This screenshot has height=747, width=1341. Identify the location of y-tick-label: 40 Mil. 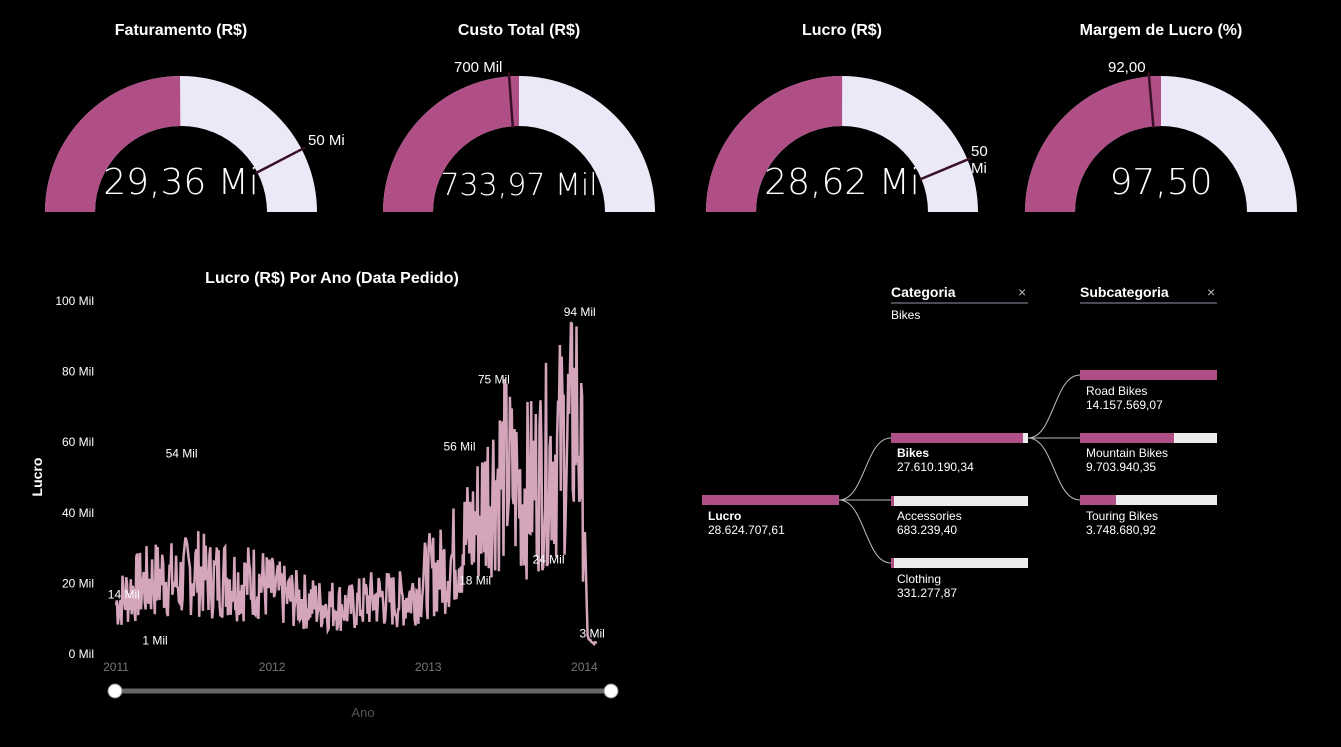
(78, 513).